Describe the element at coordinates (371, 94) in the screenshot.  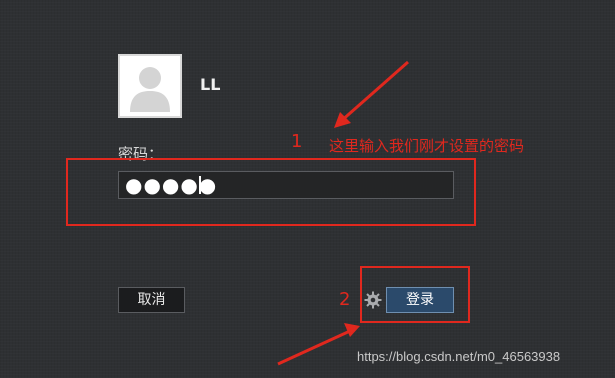
I see `arrow-1-icon` at that location.